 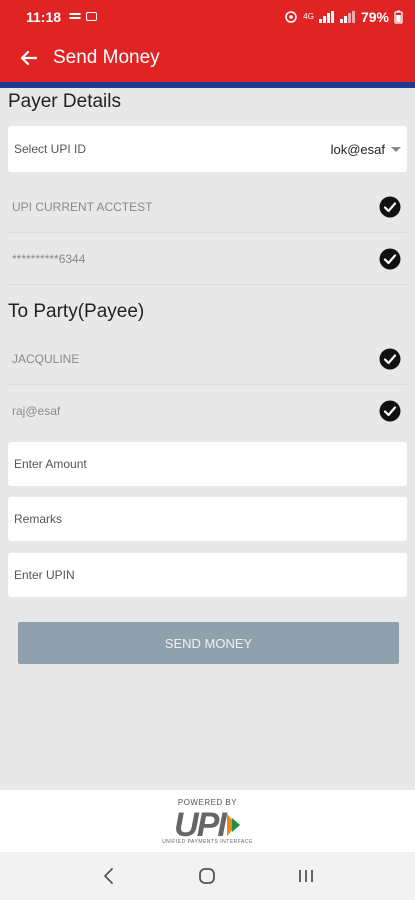 I want to click on signal-icon, so click(x=326, y=16).